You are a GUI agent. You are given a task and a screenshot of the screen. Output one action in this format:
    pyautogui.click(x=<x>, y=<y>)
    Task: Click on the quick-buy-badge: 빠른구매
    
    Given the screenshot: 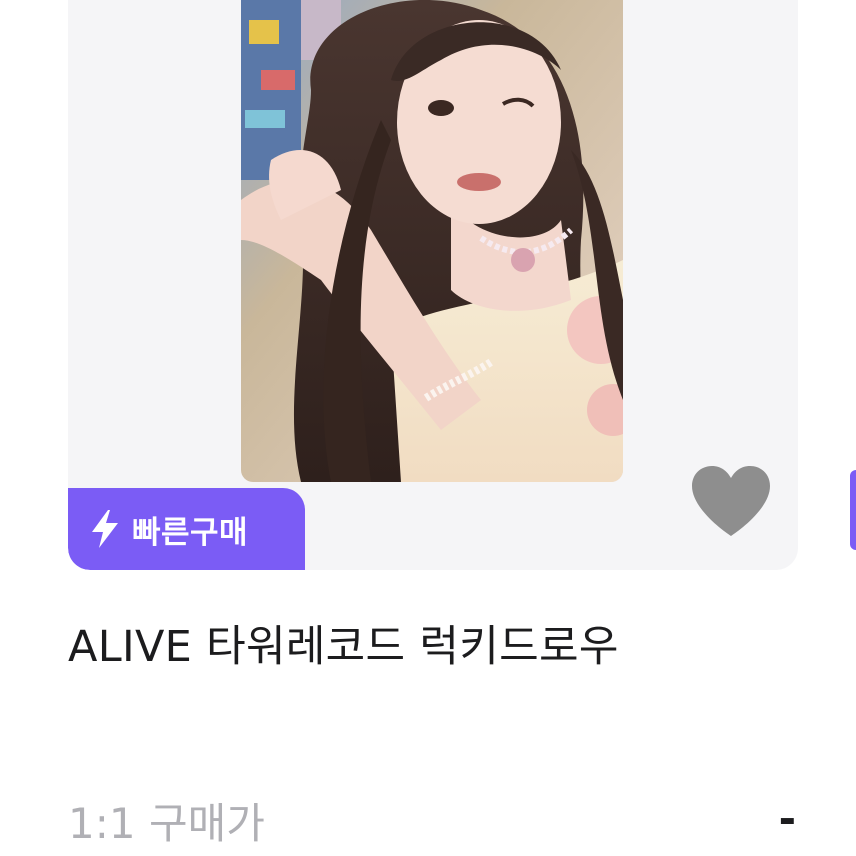 What is the action you would take?
    pyautogui.click(x=186, y=529)
    